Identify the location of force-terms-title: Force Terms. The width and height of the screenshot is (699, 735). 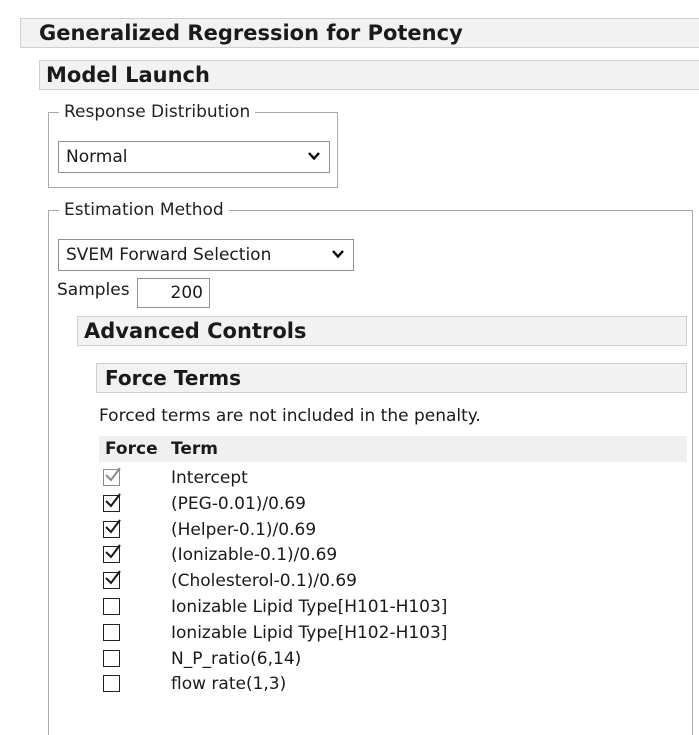
(173, 378).